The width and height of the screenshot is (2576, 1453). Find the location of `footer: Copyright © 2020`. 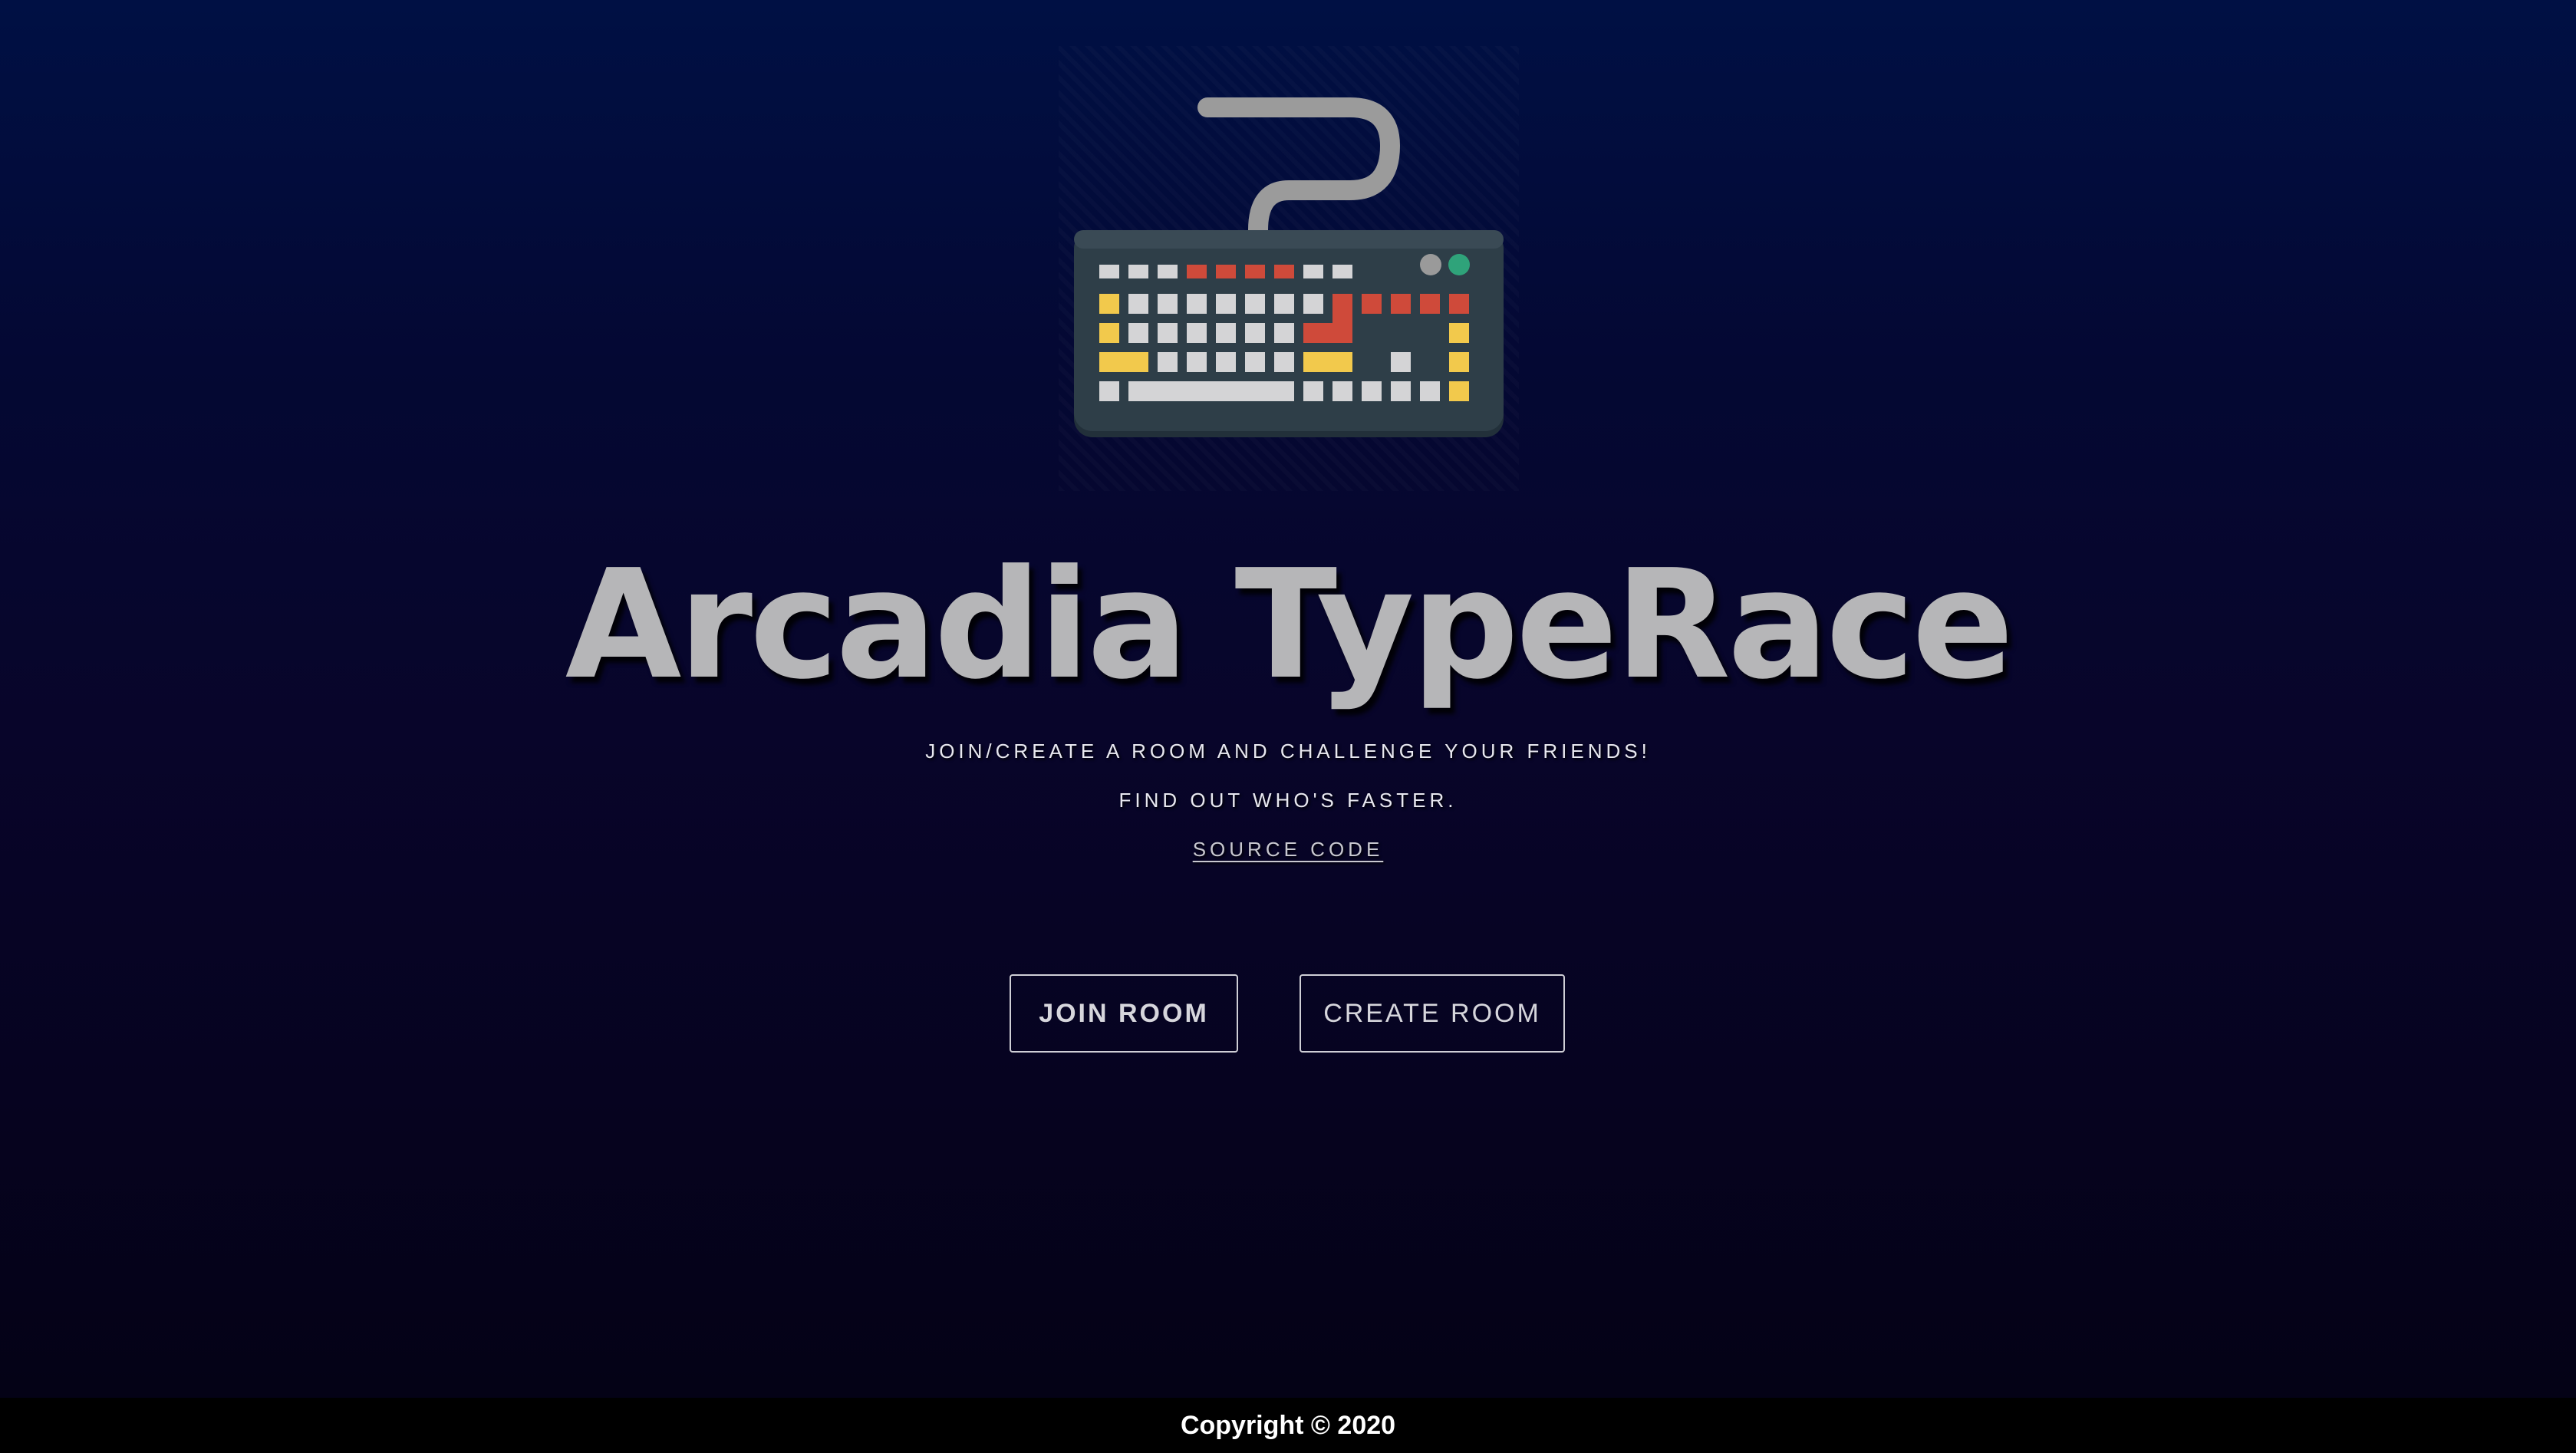

footer: Copyright © 2020 is located at coordinates (1288, 1425).